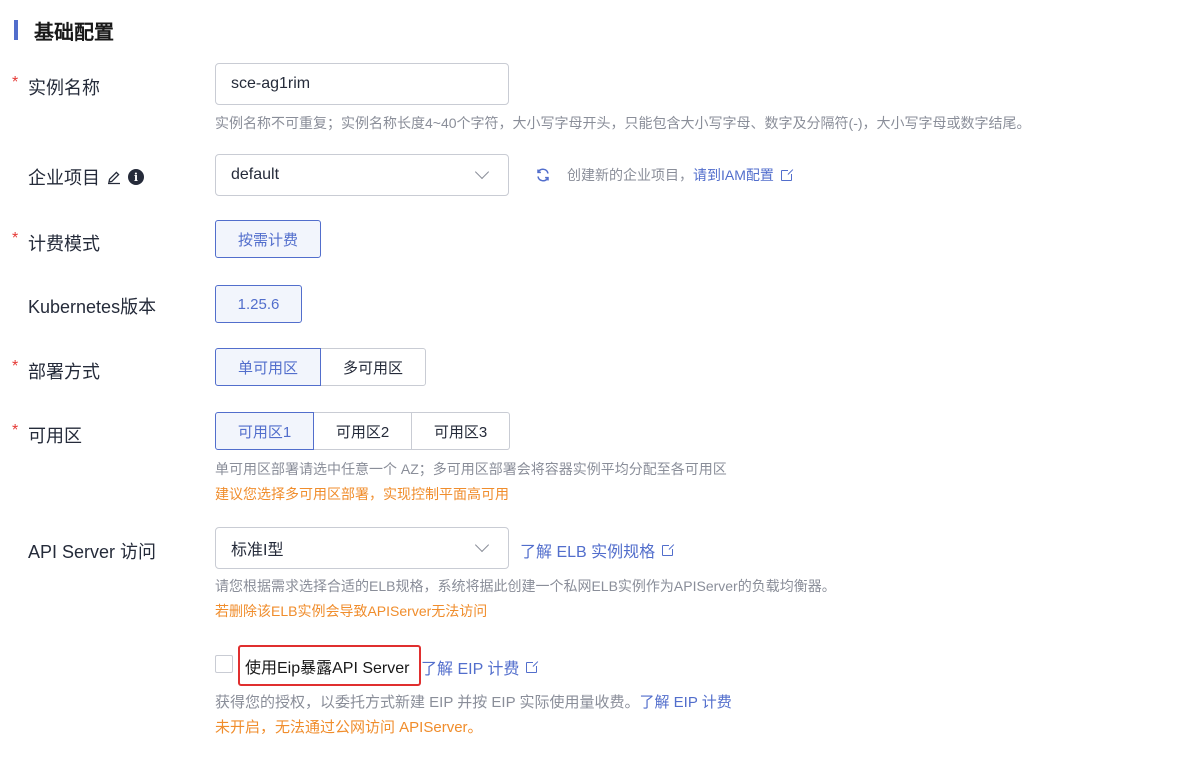  I want to click on elb-spec-select: 标准I型, so click(362, 548).